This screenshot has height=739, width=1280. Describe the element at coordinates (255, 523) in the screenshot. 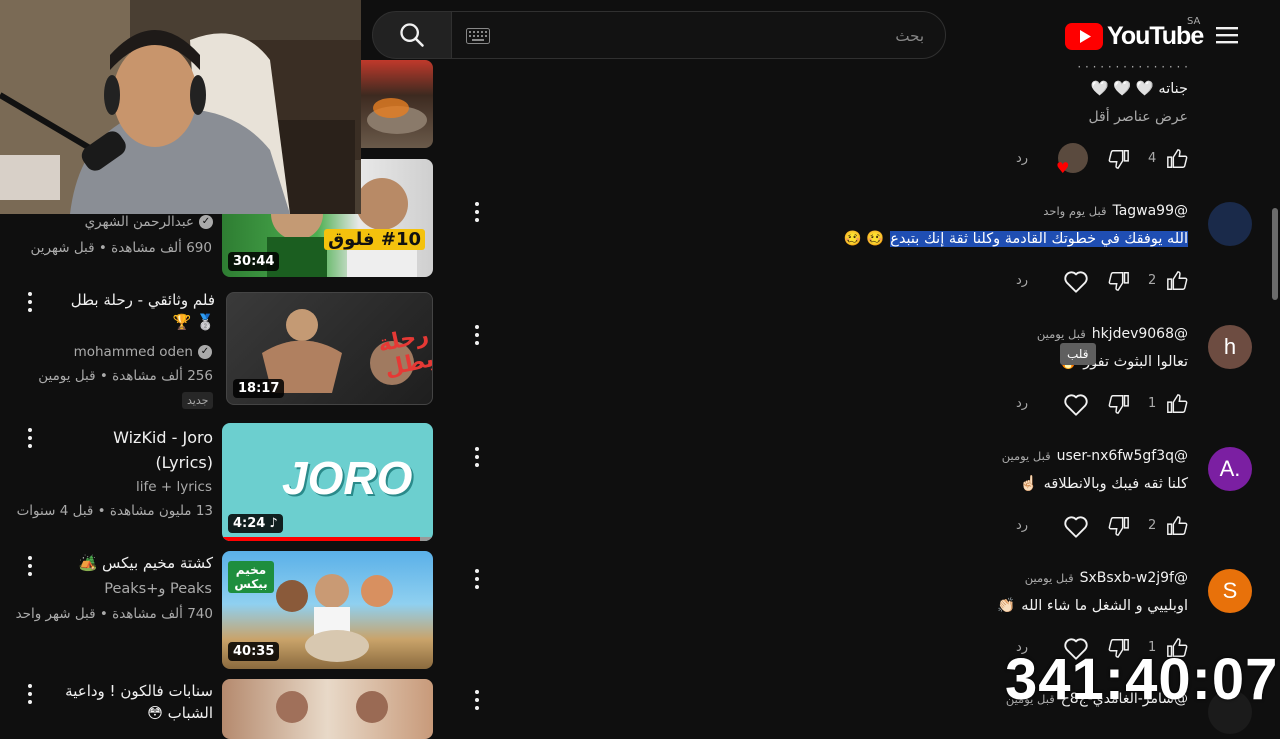

I see `video-duration: 4:24 ♪` at that location.